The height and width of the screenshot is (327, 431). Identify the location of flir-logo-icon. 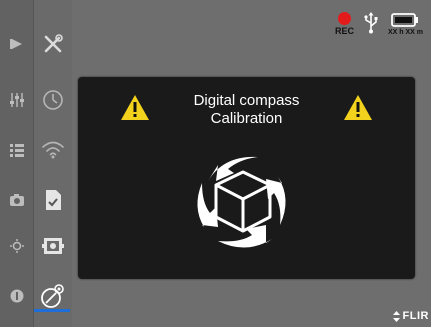
(396, 316).